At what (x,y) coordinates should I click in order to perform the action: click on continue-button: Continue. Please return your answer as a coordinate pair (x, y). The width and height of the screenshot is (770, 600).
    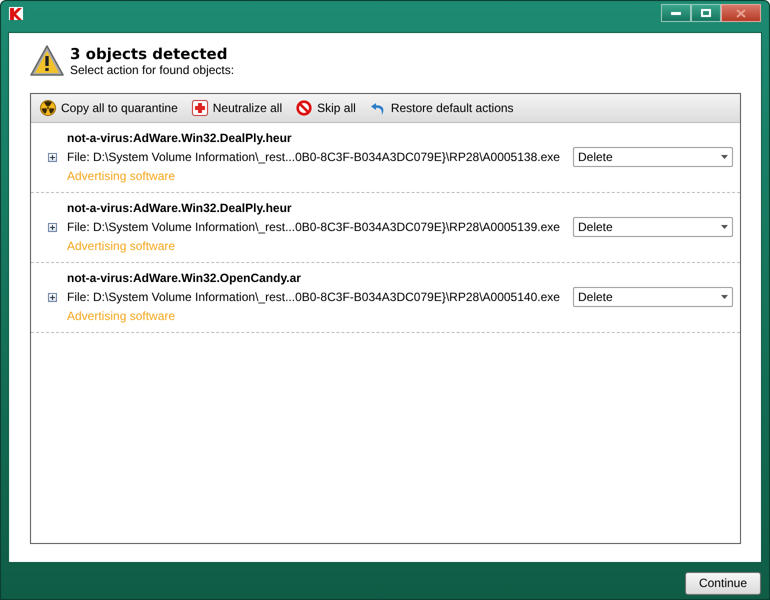
    Looking at the image, I should click on (723, 583).